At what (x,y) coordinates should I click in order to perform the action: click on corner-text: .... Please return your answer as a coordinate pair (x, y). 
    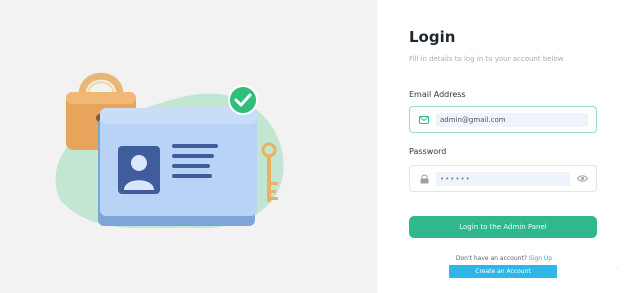
    Looking at the image, I should click on (616, 267).